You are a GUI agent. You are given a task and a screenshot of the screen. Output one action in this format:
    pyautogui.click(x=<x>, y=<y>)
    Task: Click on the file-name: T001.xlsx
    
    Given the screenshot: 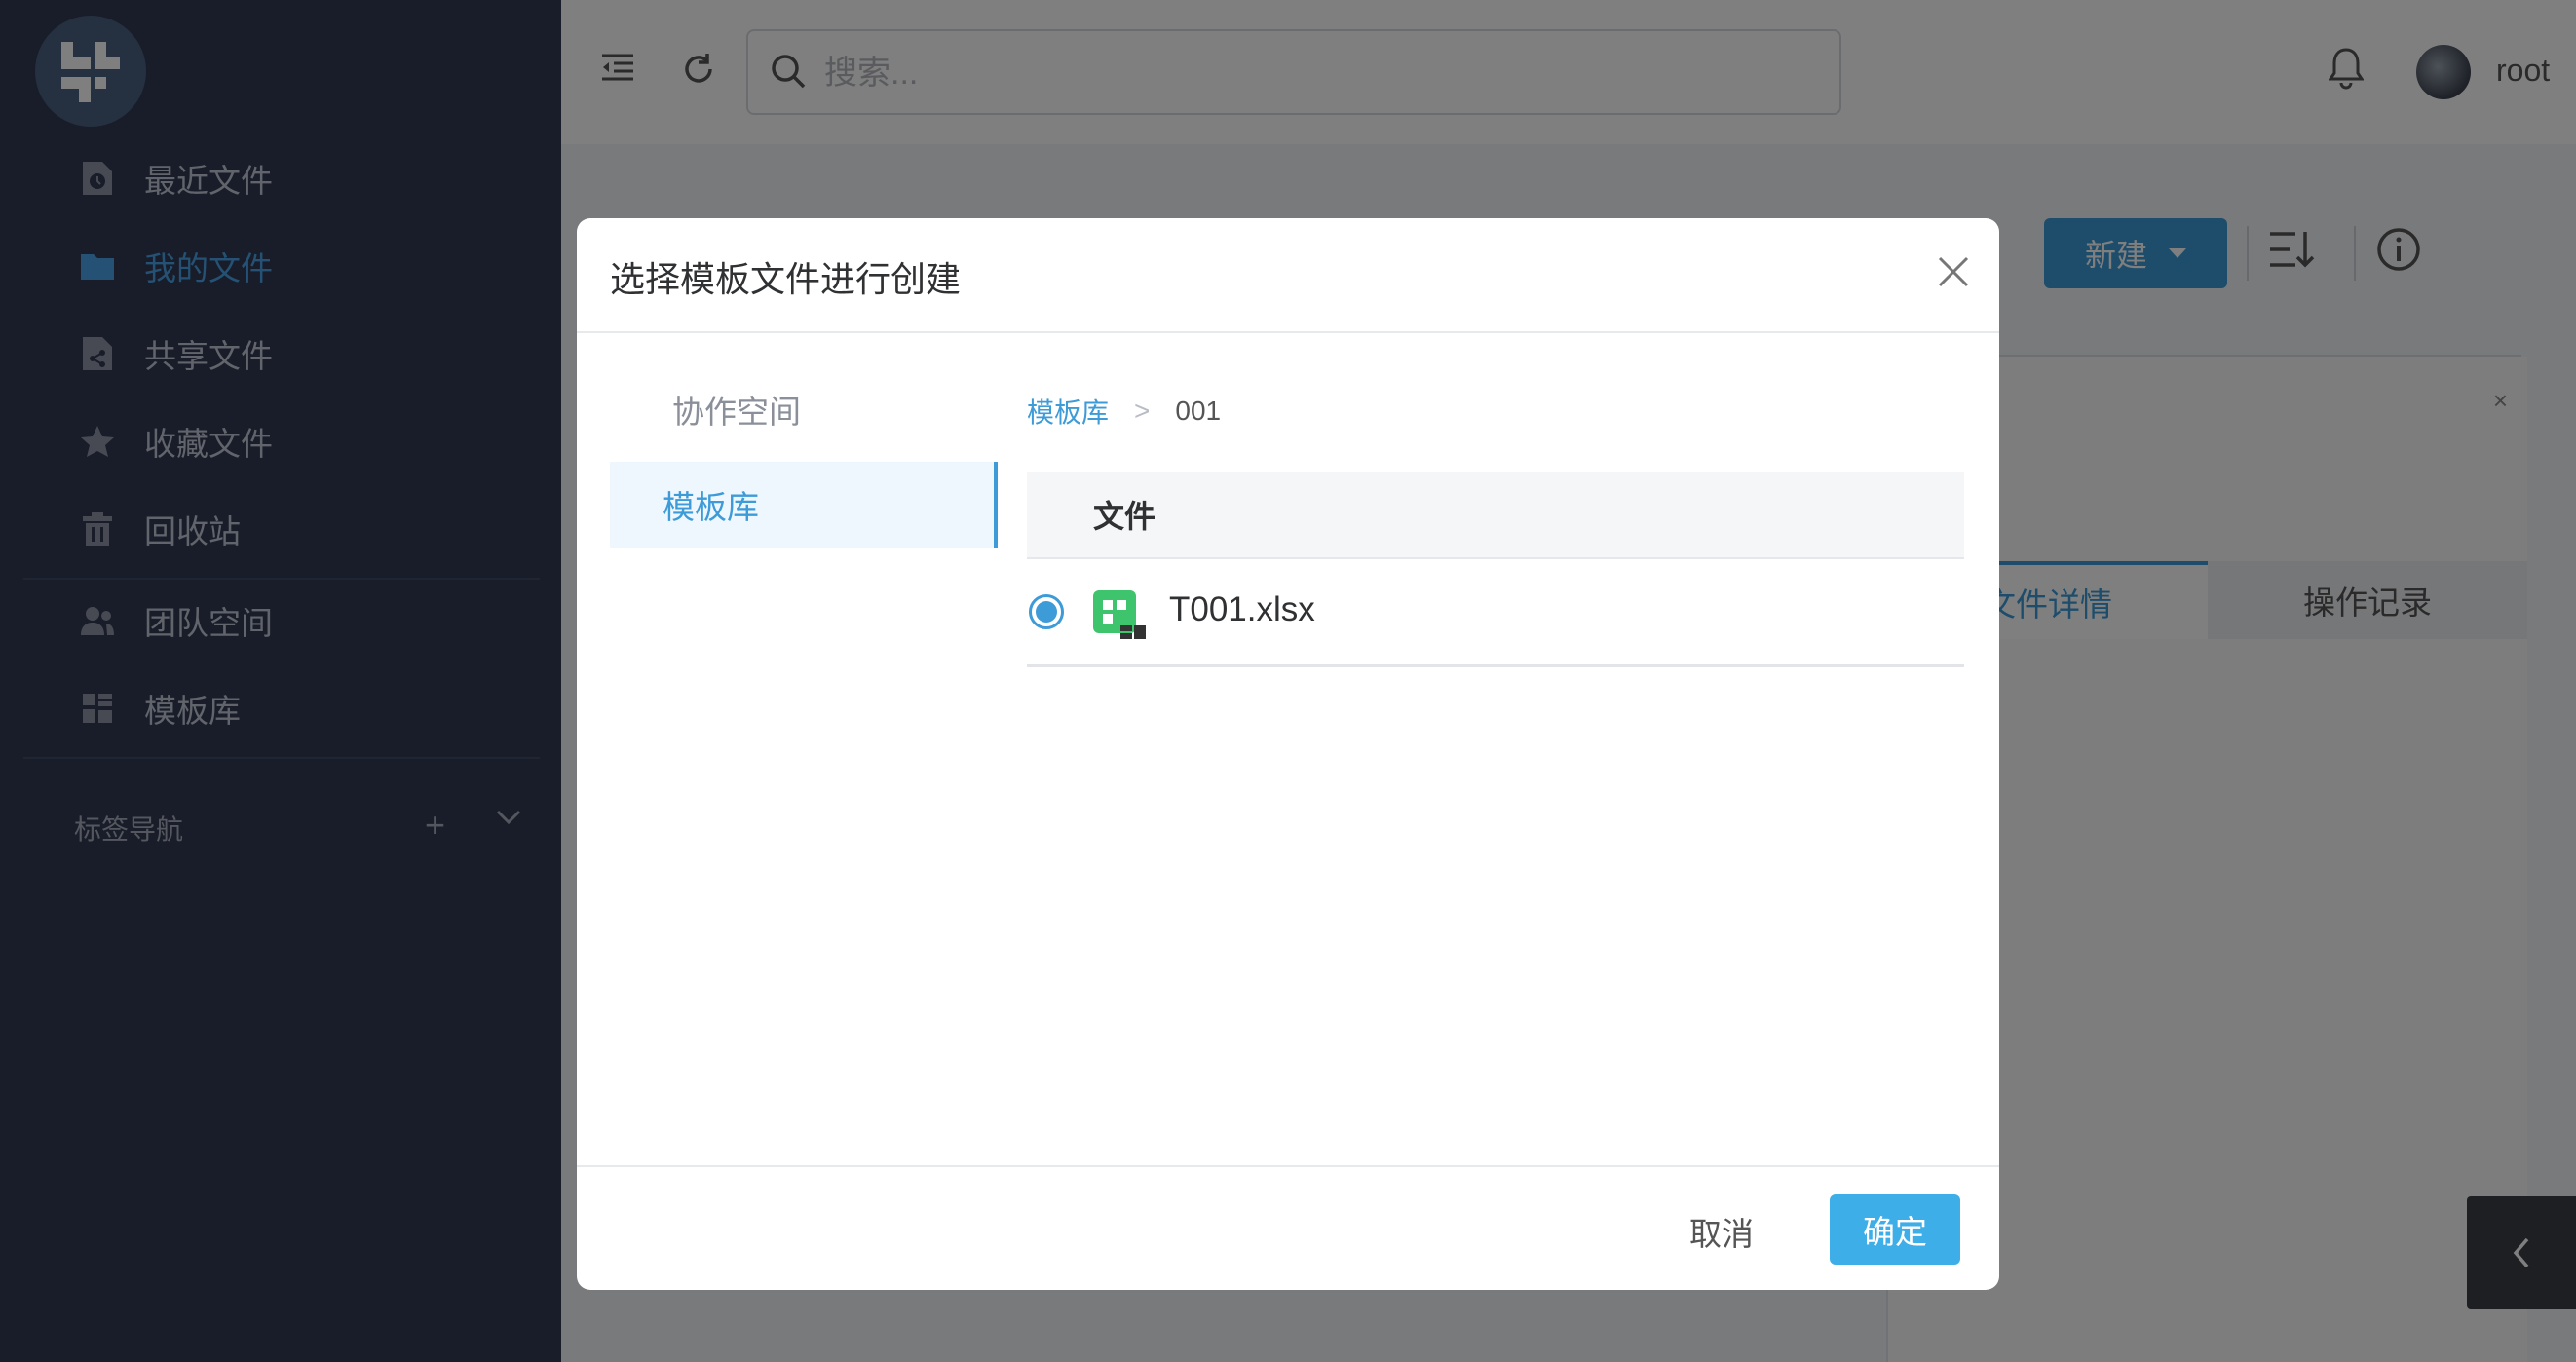 What is the action you would take?
    pyautogui.click(x=1242, y=609)
    